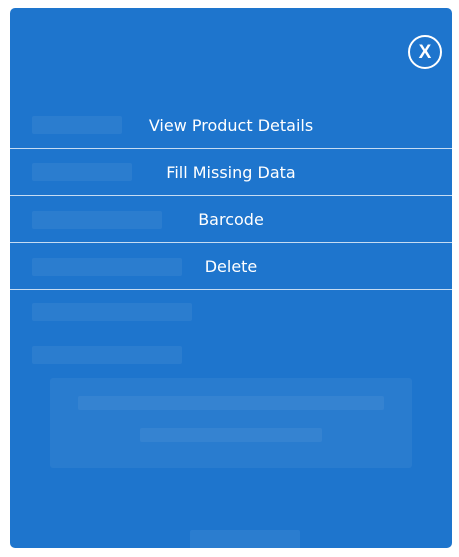 This screenshot has height=557, width=459. I want to click on close-icon: X, so click(425, 52).